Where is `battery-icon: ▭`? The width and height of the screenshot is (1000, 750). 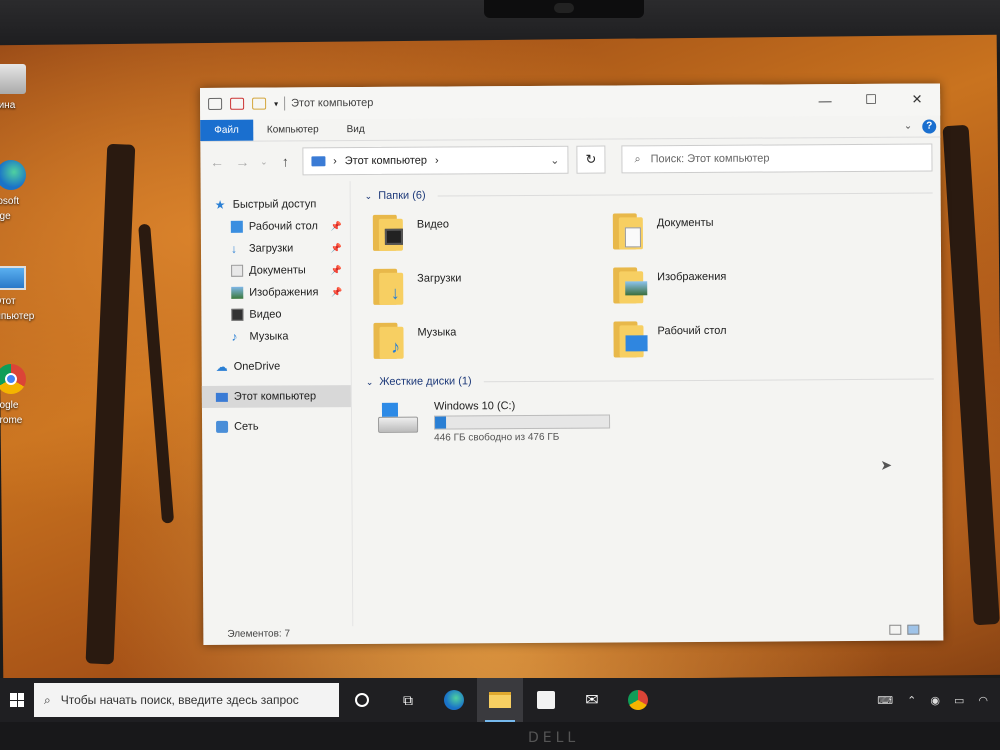 battery-icon: ▭ is located at coordinates (959, 700).